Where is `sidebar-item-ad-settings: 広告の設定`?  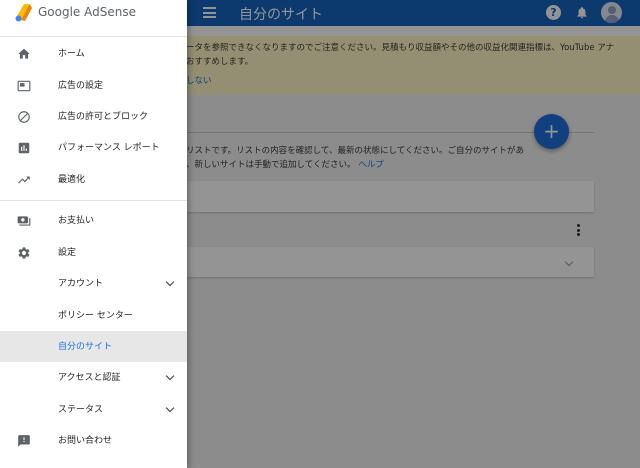 sidebar-item-ad-settings: 広告の設定 is located at coordinates (93, 85).